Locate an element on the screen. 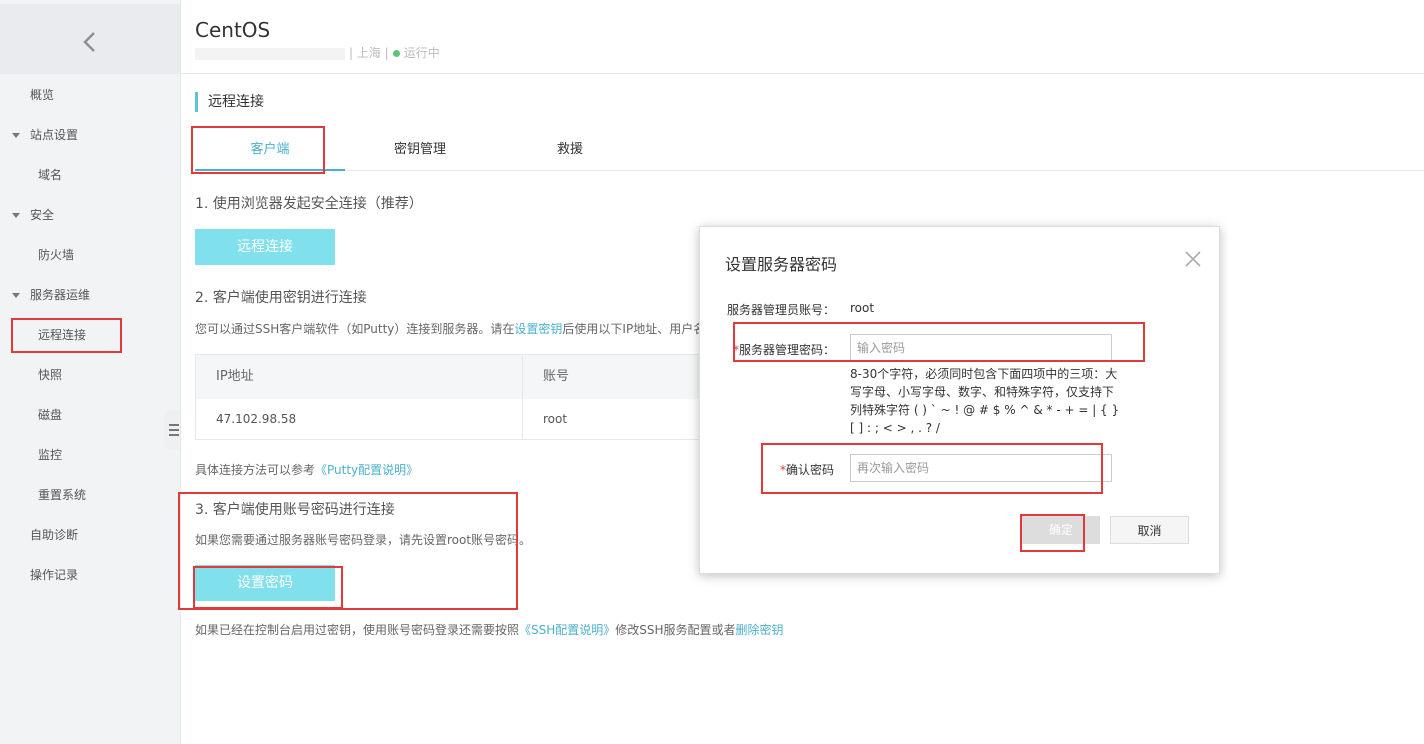 The image size is (1424, 744). putty-config-link: 《Putty配置说明》 is located at coordinates (366, 470).